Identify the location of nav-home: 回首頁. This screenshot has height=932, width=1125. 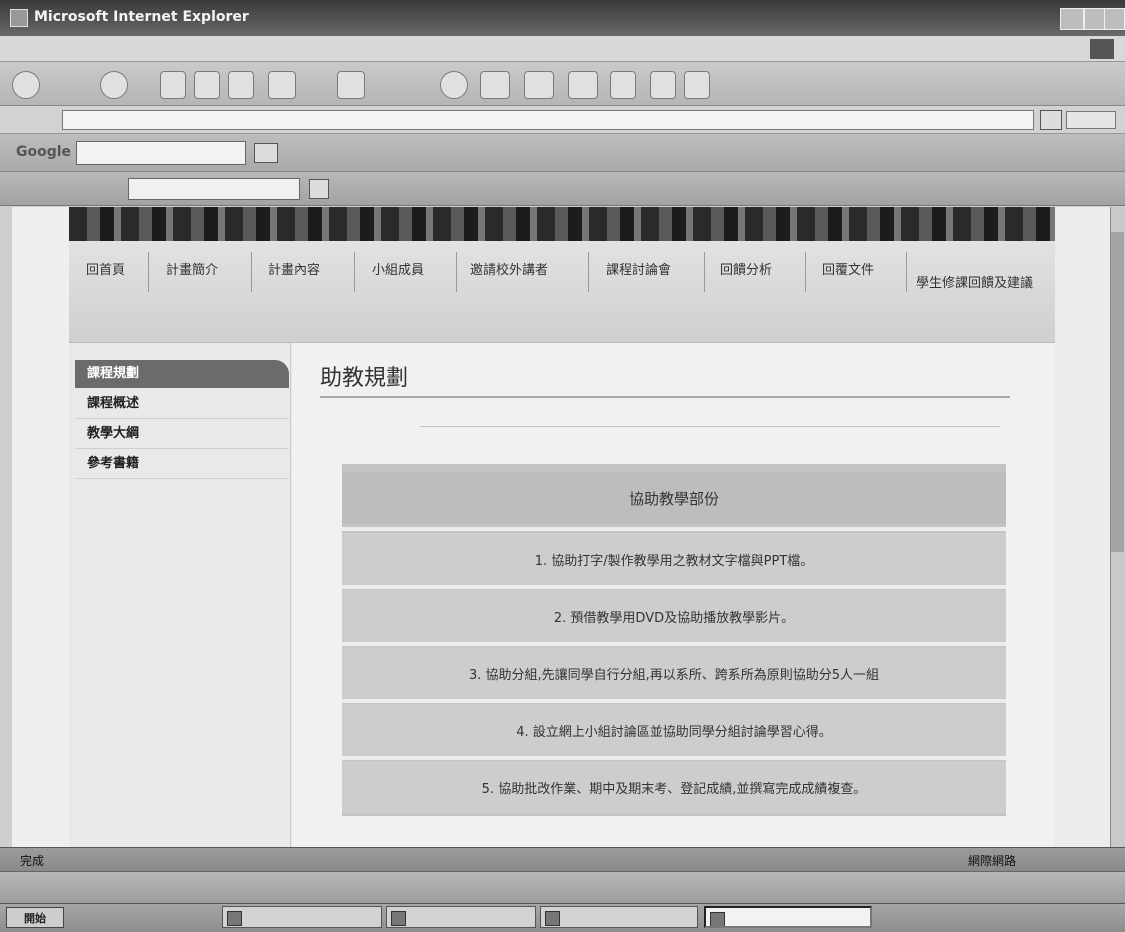
(105, 268).